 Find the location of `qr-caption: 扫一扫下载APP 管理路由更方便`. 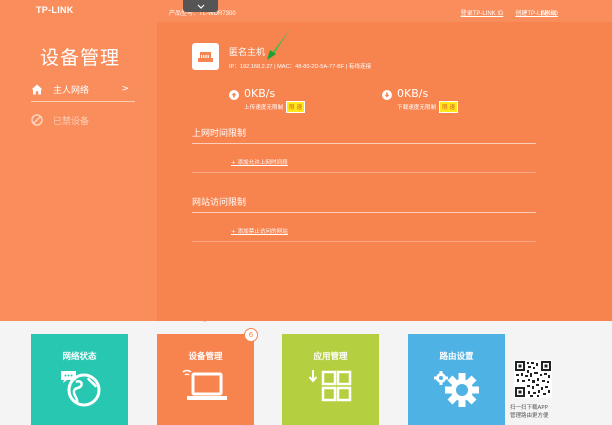

qr-caption: 扫一扫下载APP 管理路由更方便 is located at coordinates (529, 412).